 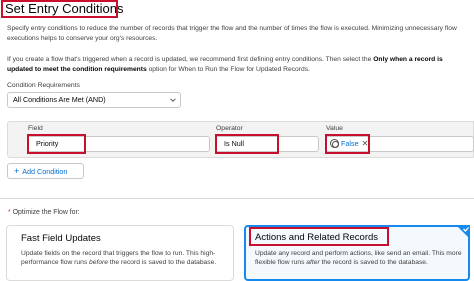 I want to click on add-condition-label: Add Condition, so click(x=45, y=171).